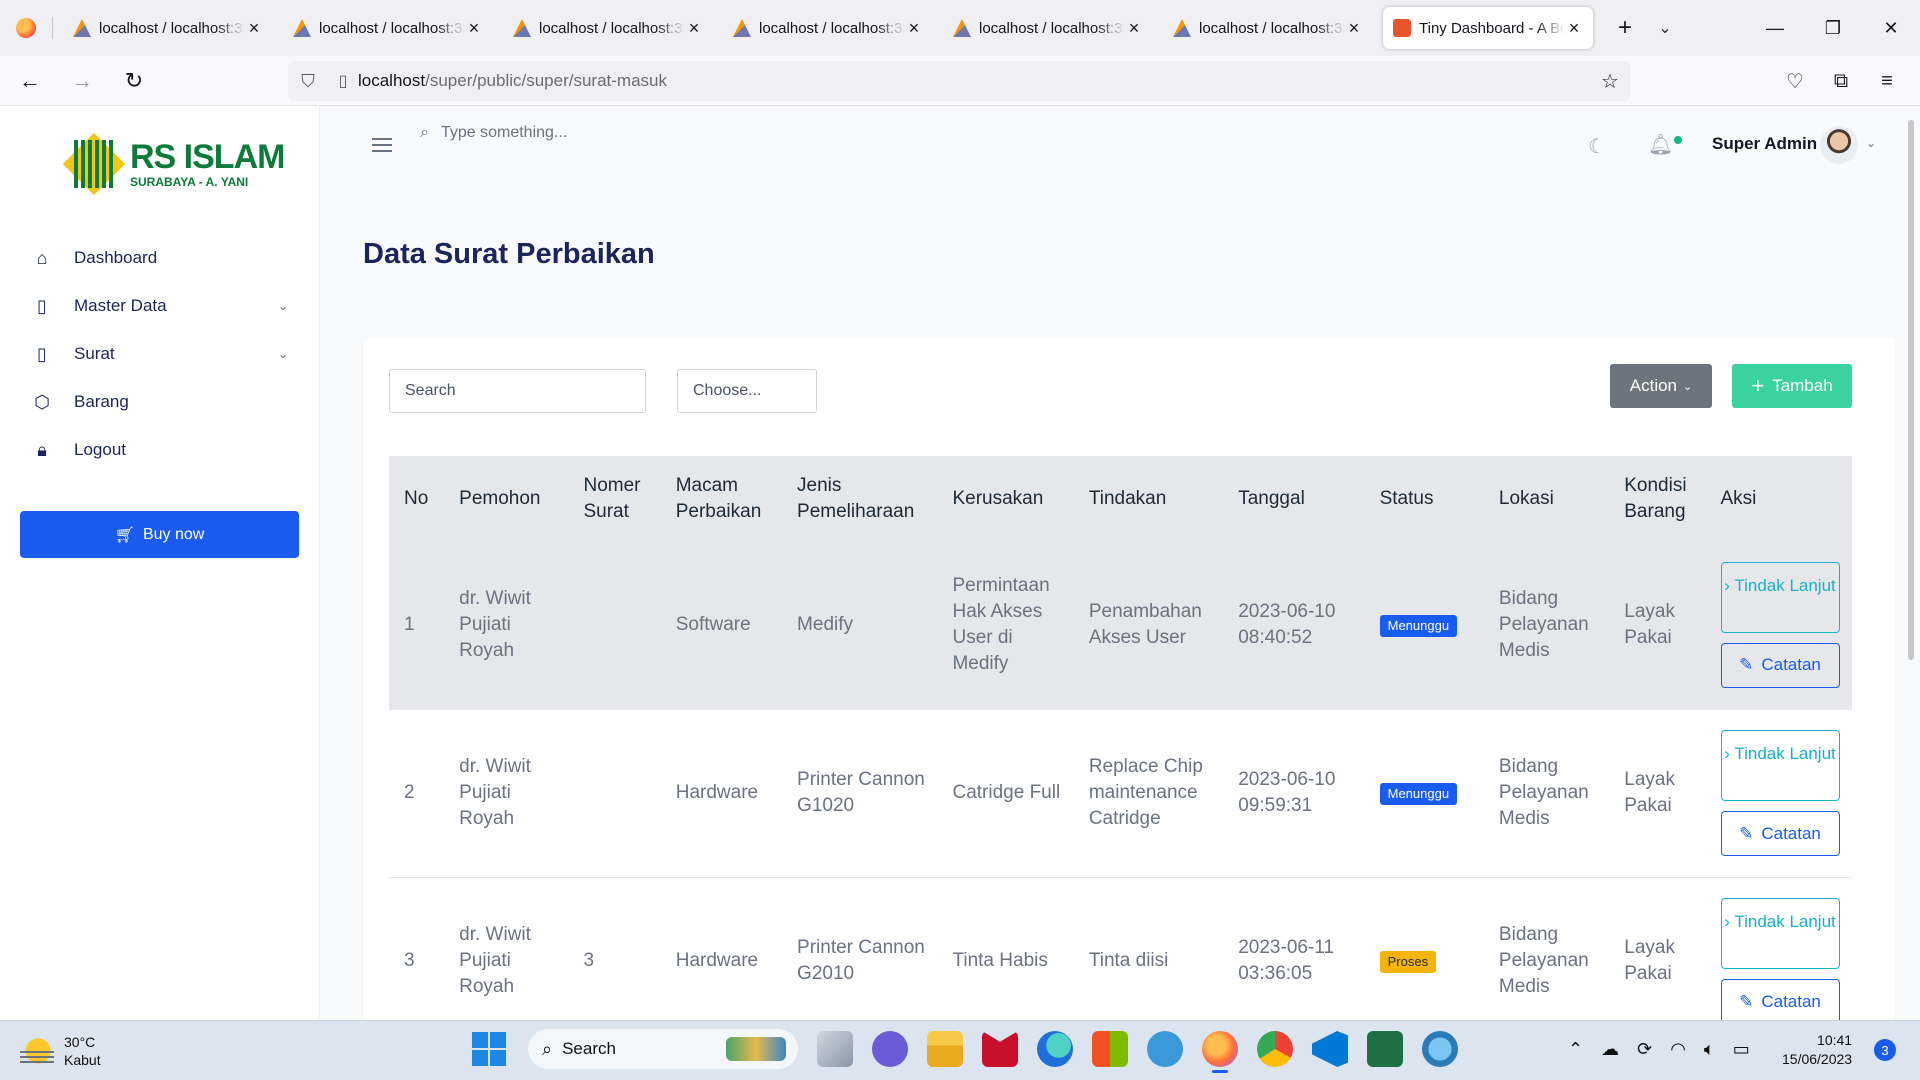 The image size is (1920, 1080). Describe the element at coordinates (1833, 28) in the screenshot. I see `restore-icon: ❐` at that location.